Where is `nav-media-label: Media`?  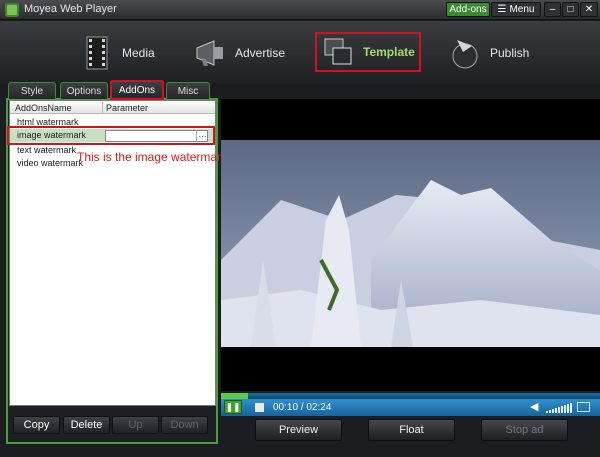
nav-media-label: Media is located at coordinates (138, 52).